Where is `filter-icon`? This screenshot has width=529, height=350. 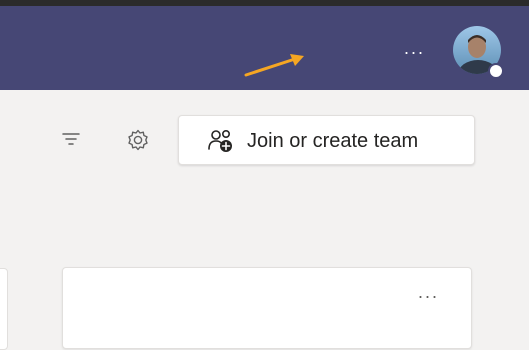 filter-icon is located at coordinates (71, 139).